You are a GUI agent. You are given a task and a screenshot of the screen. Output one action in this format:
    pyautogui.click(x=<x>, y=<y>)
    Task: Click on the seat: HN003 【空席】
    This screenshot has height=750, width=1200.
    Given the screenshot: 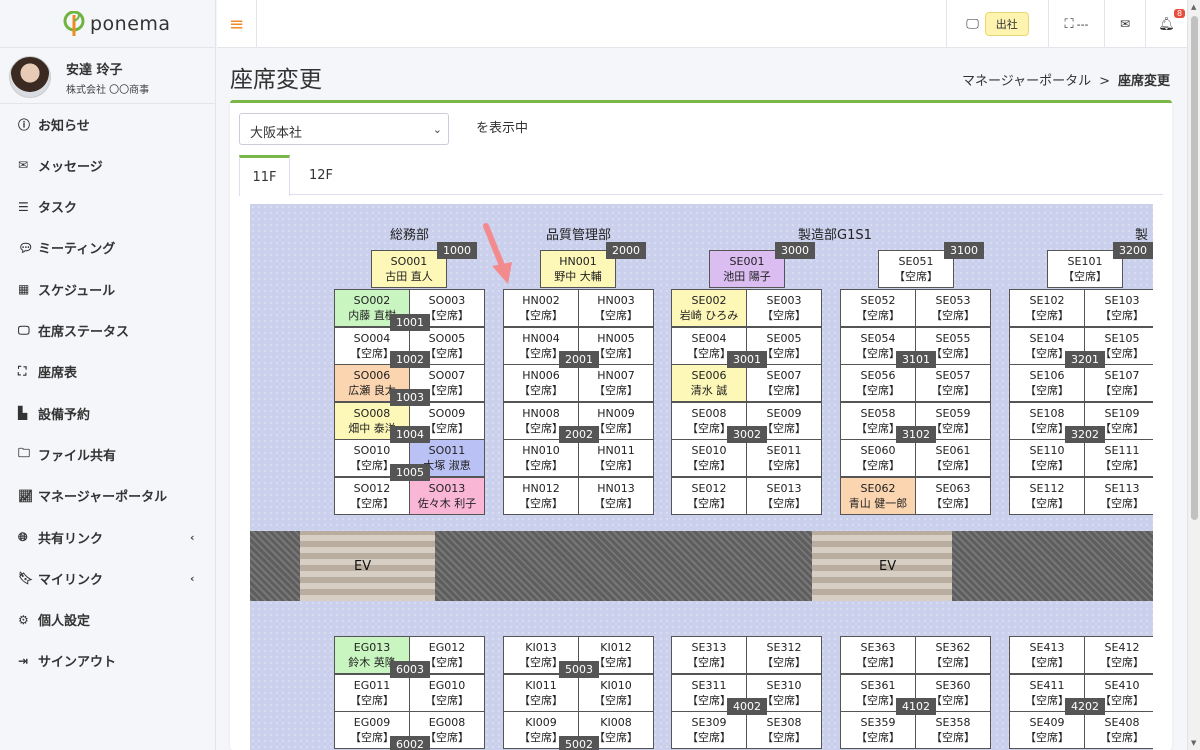 What is the action you would take?
    pyautogui.click(x=616, y=308)
    